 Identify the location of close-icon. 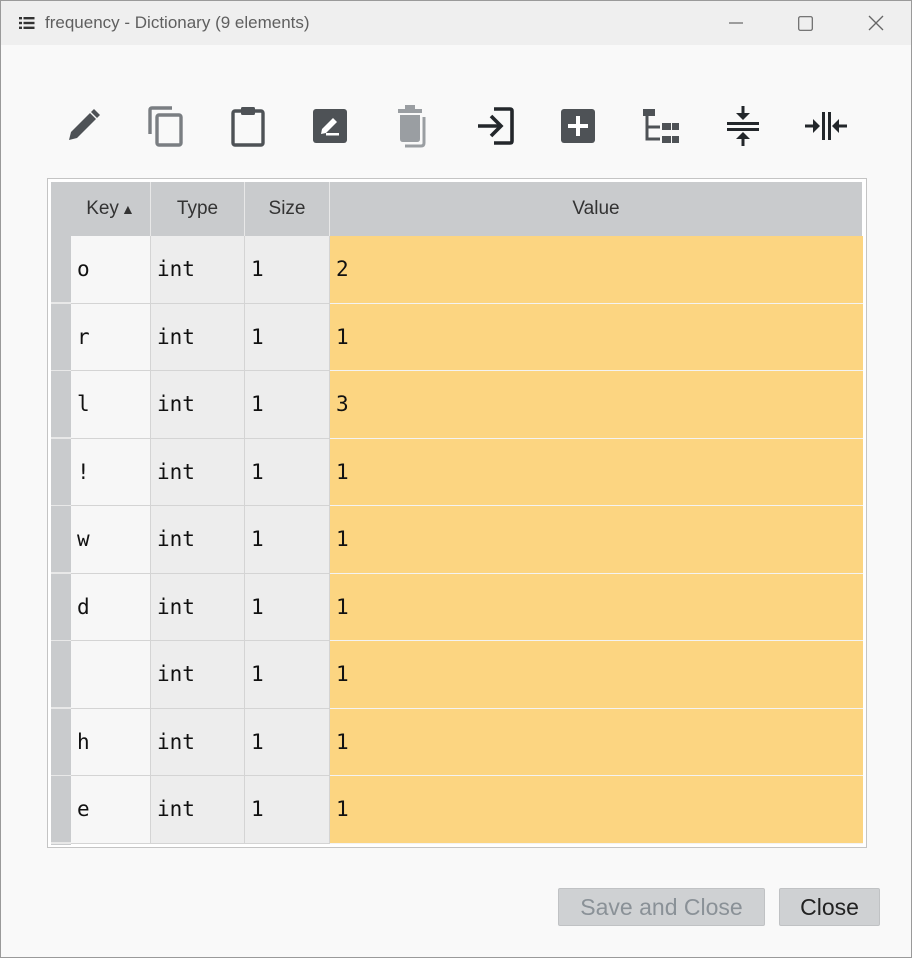
(876, 23).